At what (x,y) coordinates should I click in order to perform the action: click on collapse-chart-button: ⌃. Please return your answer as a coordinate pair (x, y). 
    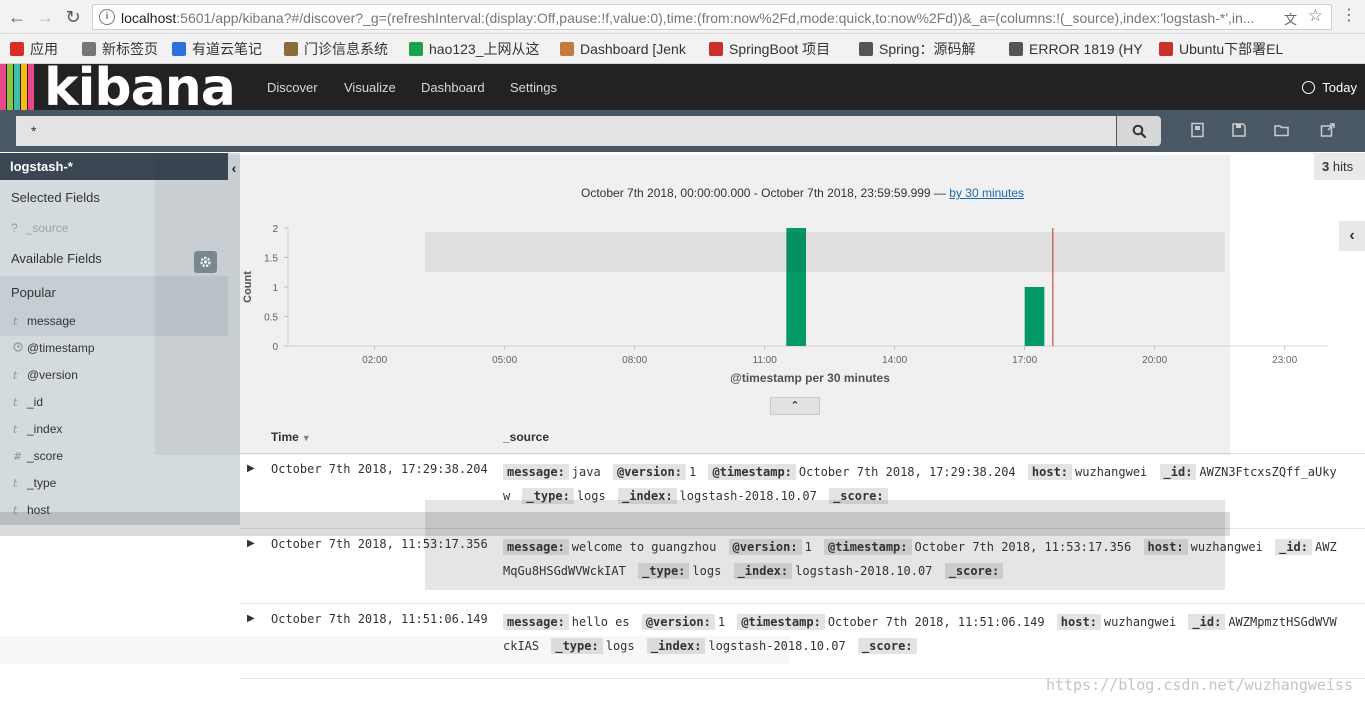
    Looking at the image, I should click on (795, 406).